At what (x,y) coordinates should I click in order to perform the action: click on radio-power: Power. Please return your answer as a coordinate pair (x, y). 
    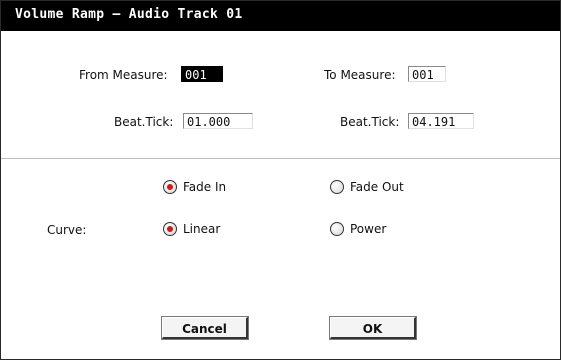
    Looking at the image, I should click on (358, 229).